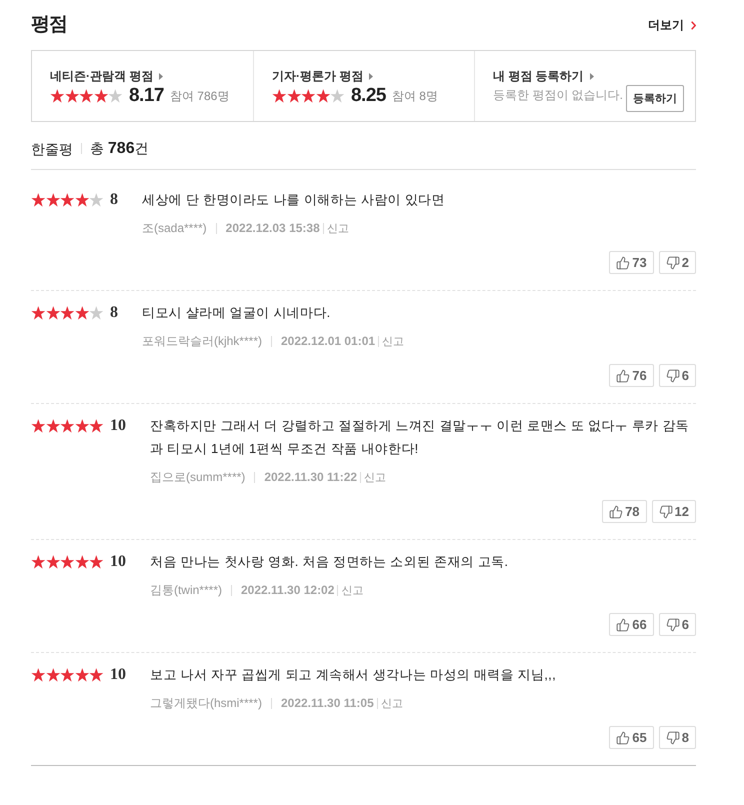  Describe the element at coordinates (655, 98) in the screenshot. I see `register-button: 등록하기` at that location.